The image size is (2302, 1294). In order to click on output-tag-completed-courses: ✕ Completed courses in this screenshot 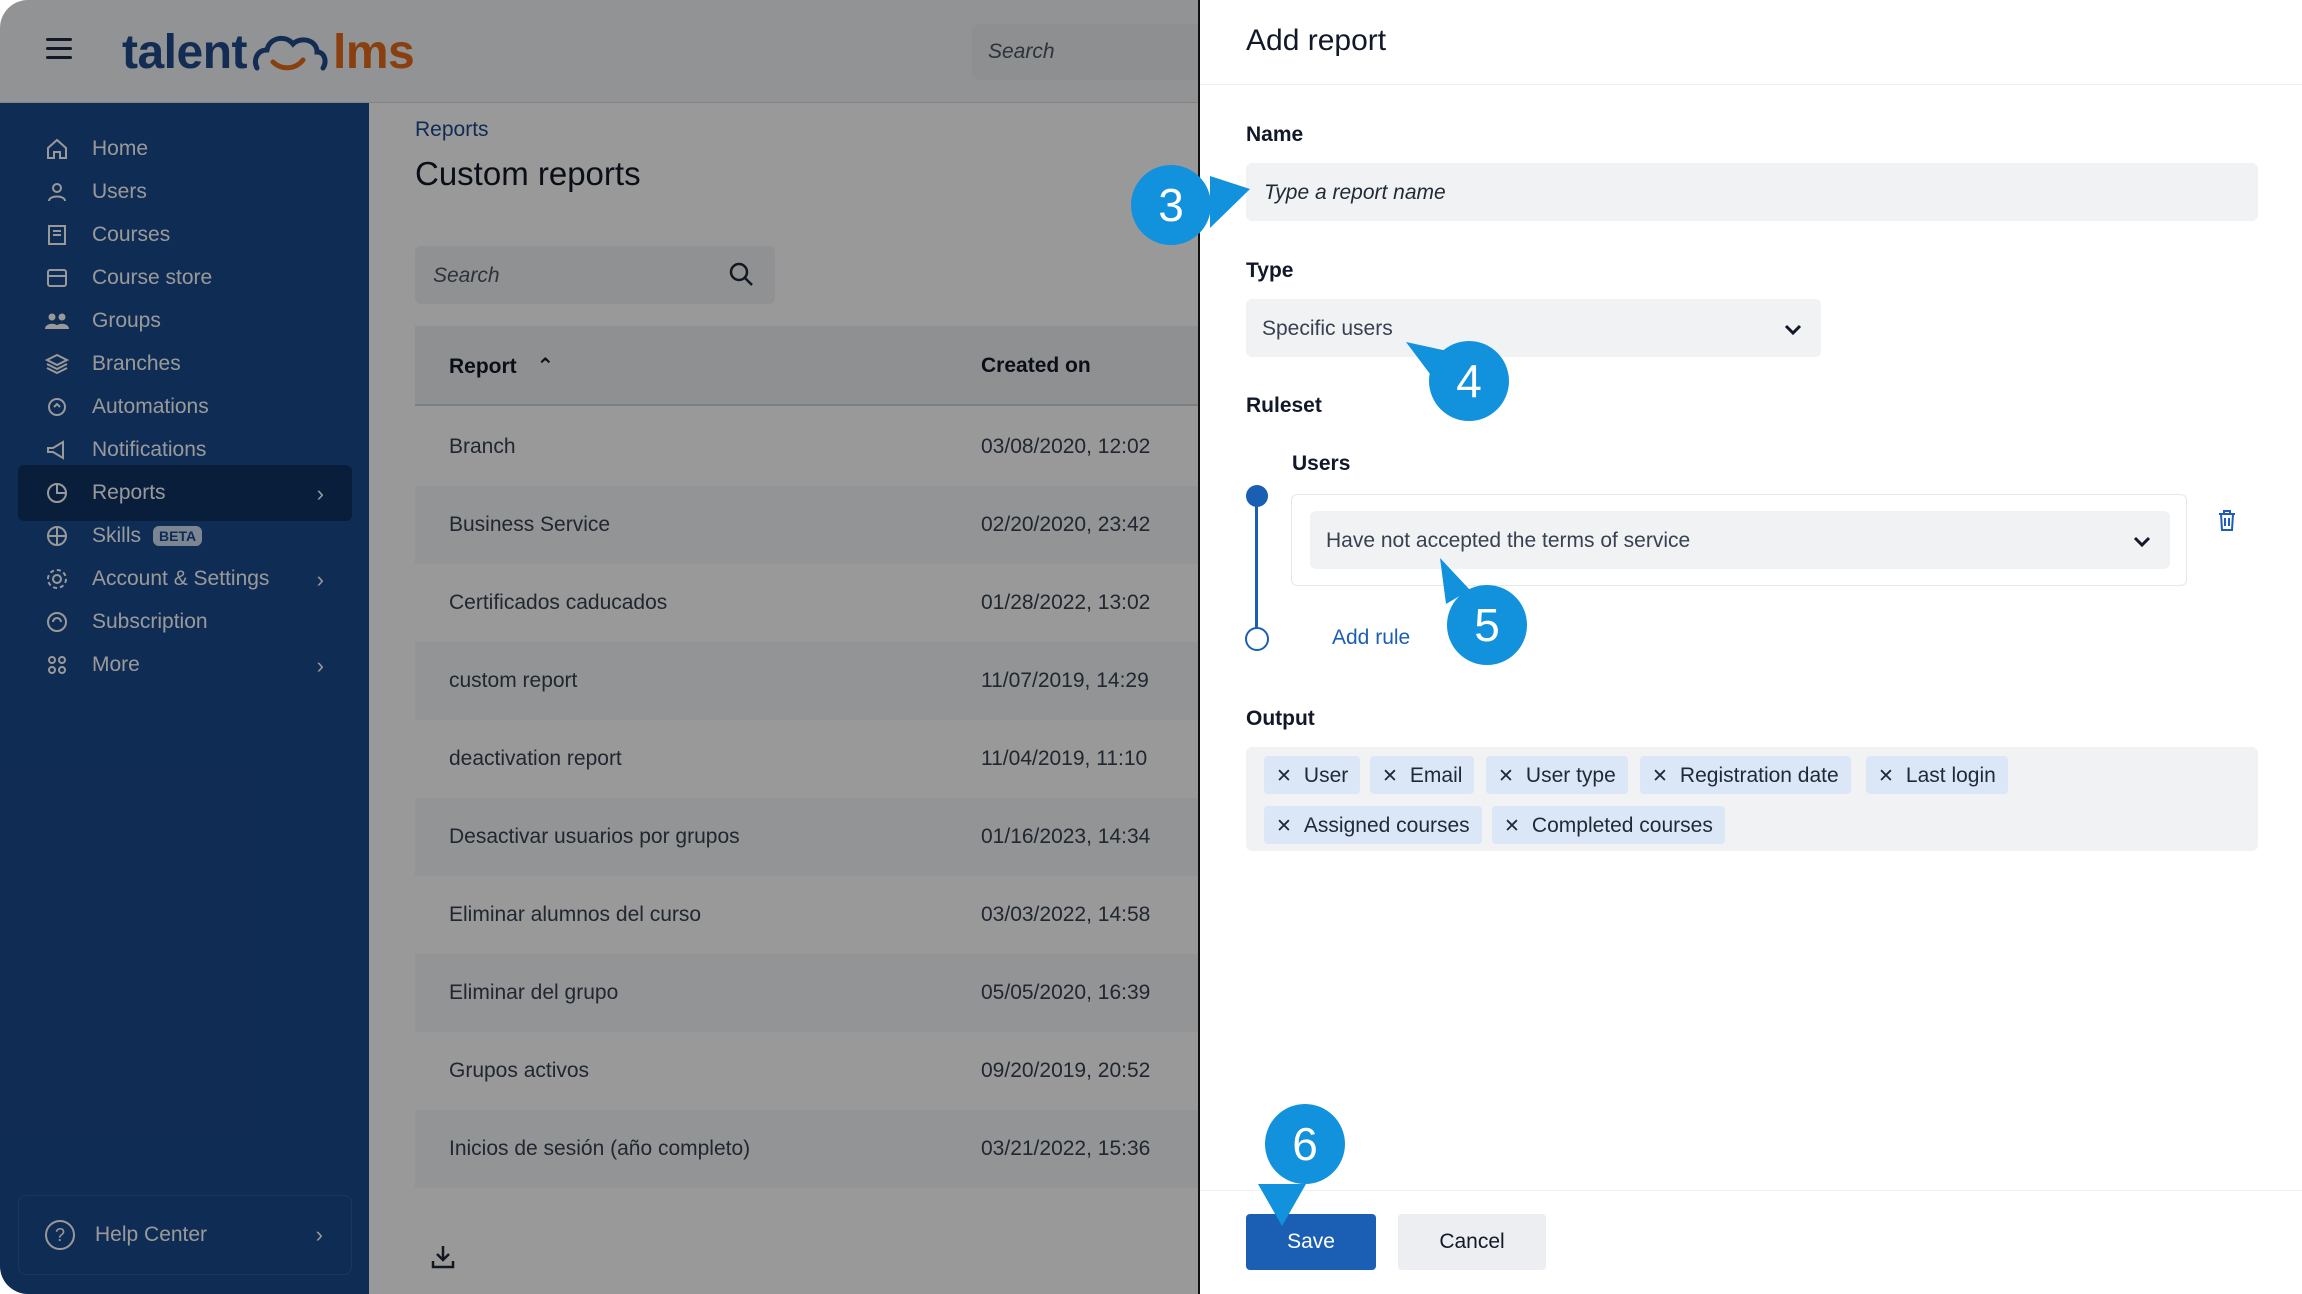, I will do `click(1608, 825)`.